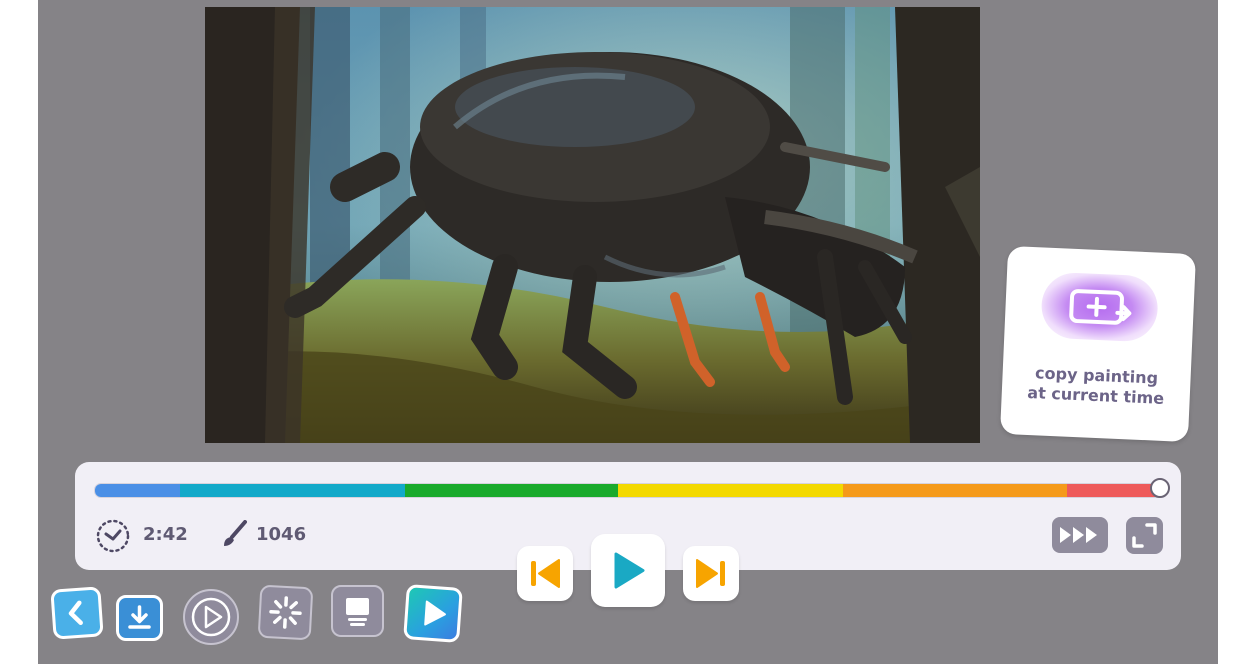  What do you see at coordinates (165, 534) in the screenshot?
I see `elapsed-time: 2:42` at bounding box center [165, 534].